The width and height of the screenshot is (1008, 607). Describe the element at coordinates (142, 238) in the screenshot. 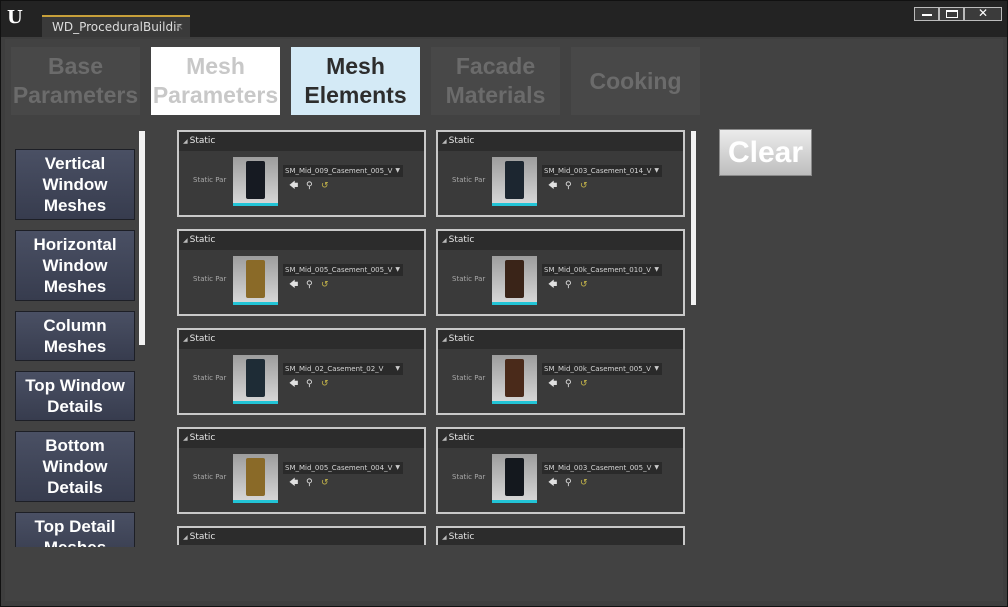

I see `sidebar-scrollbar` at that location.